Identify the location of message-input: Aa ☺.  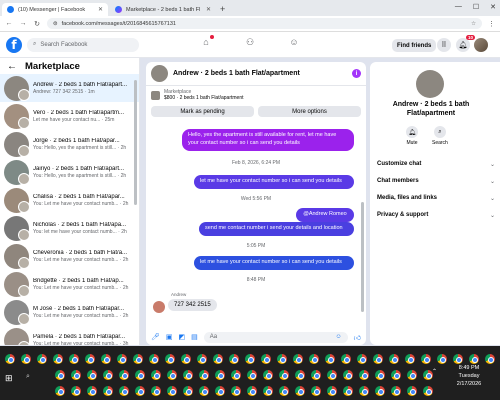
(275, 337).